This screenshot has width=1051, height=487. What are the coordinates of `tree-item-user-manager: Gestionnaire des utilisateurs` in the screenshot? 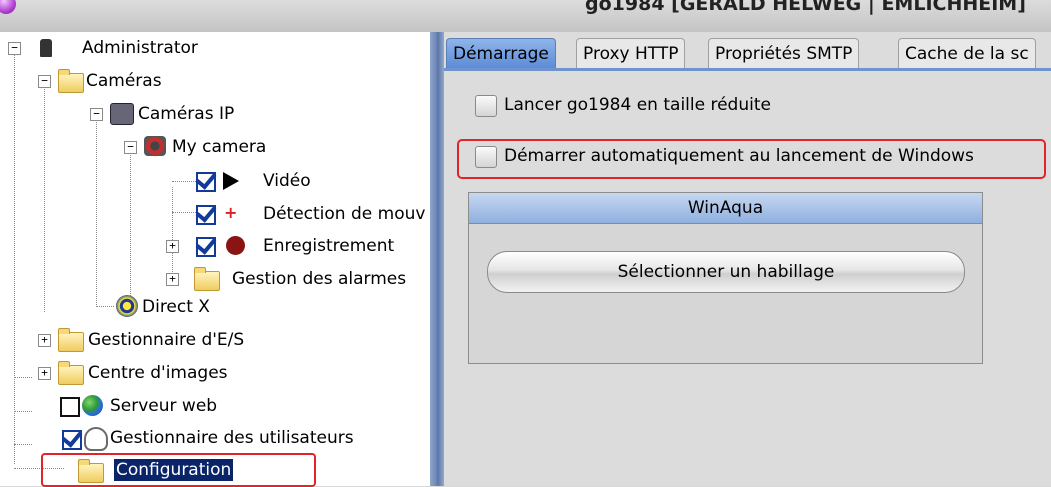 It's located at (215, 439).